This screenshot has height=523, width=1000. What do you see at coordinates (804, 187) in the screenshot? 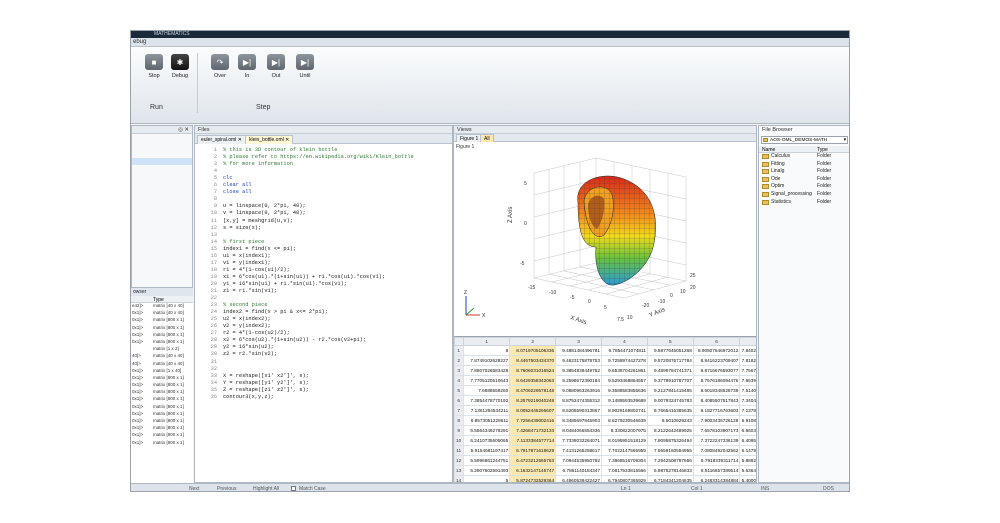
I see `file-row: Optim Folder` at bounding box center [804, 187].